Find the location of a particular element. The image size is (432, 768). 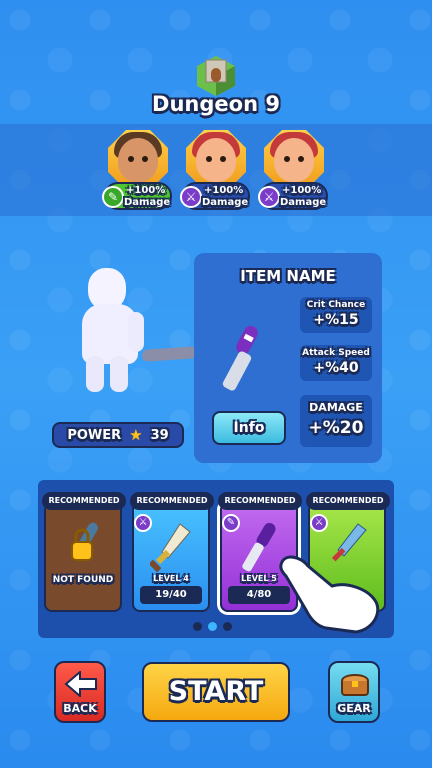

attack-speed-value: +%40 is located at coordinates (336, 368).